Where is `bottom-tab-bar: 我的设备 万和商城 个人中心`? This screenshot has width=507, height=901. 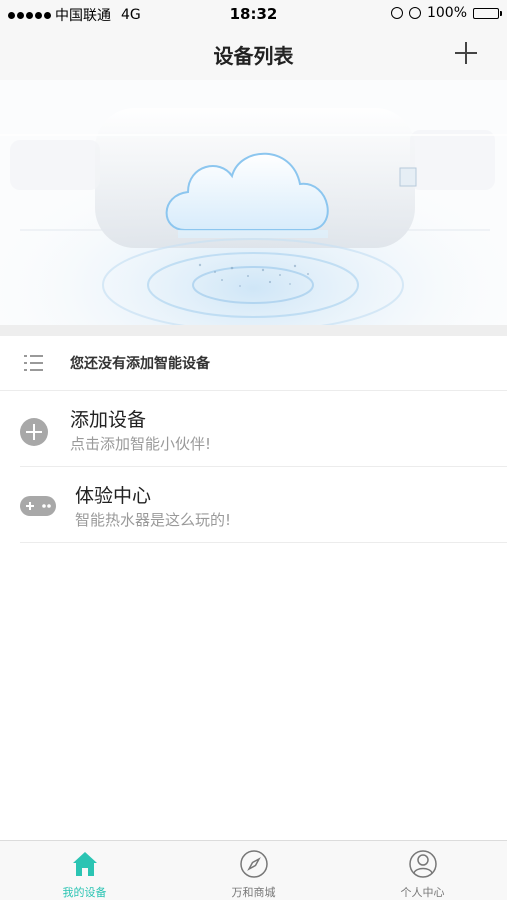 bottom-tab-bar: 我的设备 万和商城 个人中心 is located at coordinates (253, 870).